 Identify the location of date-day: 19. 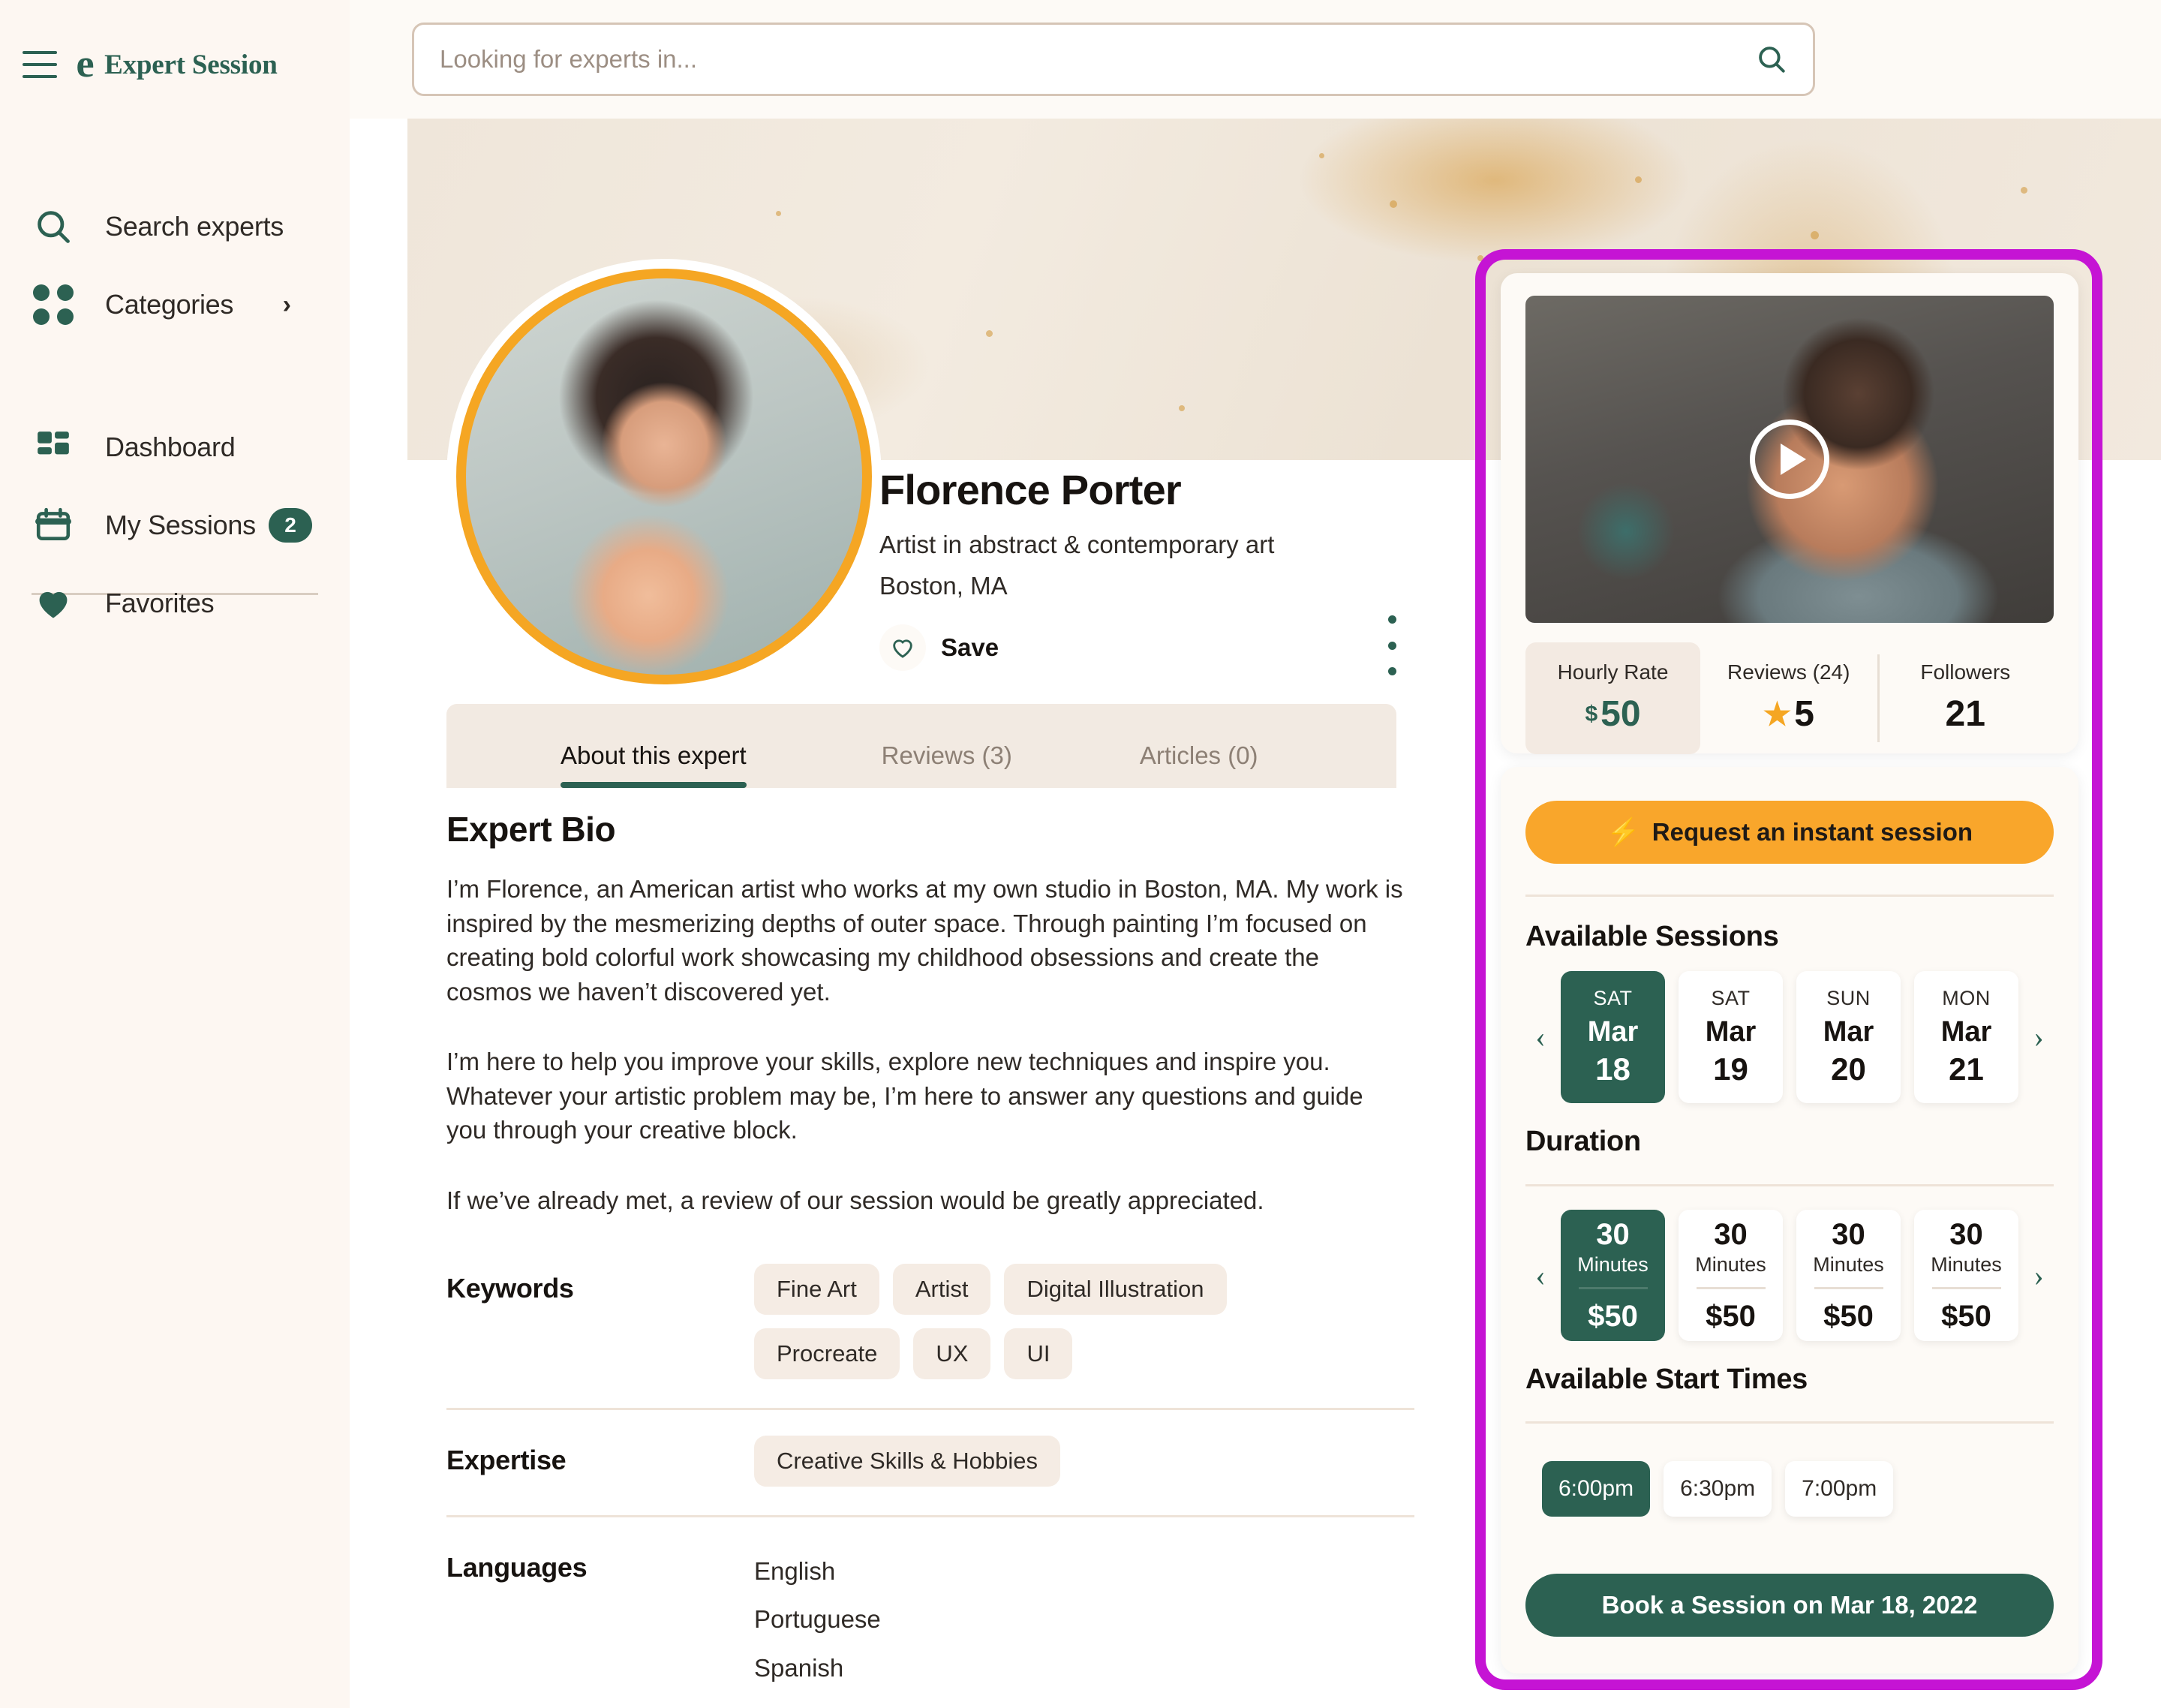
(1730, 1069).